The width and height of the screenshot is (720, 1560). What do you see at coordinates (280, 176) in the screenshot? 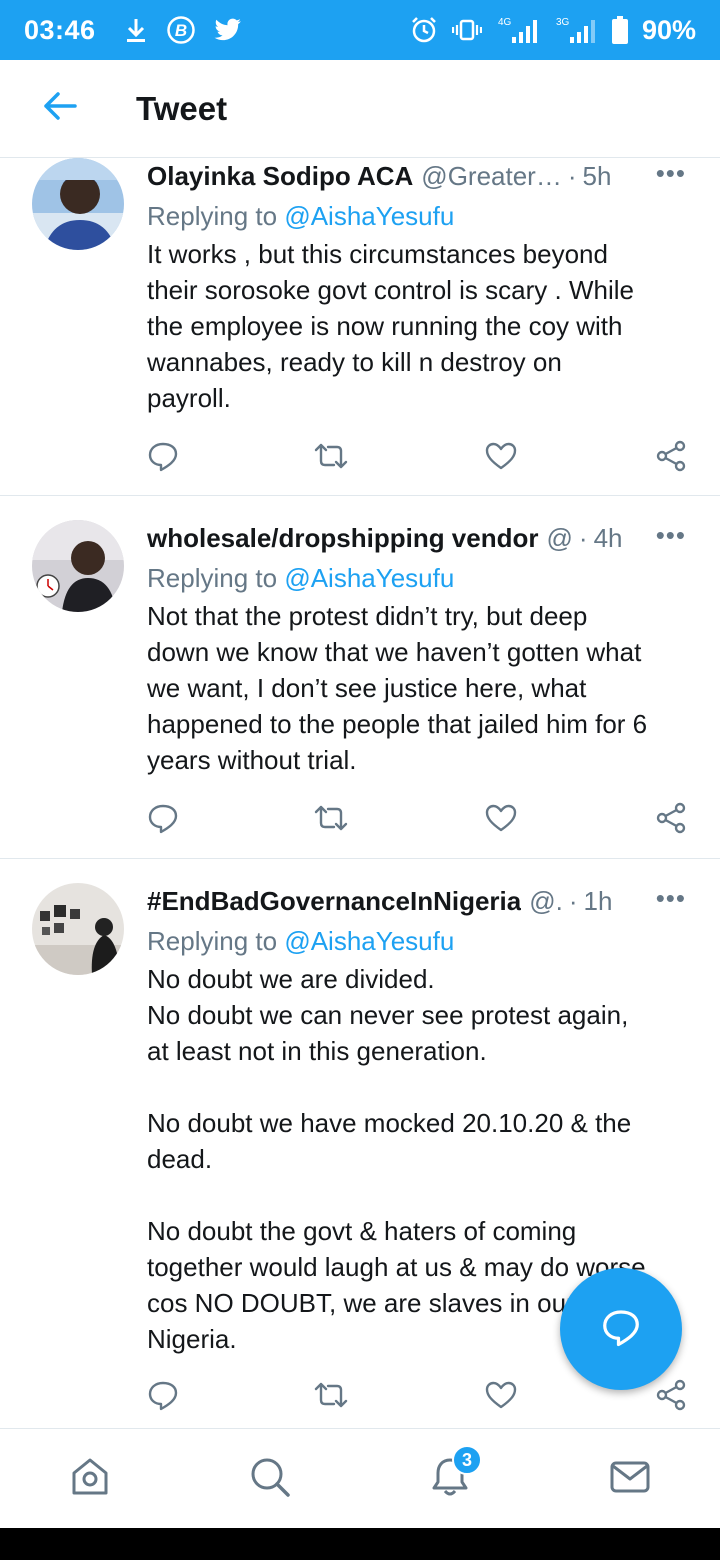
I see `author-name: Olayinka Sodipo ACA` at bounding box center [280, 176].